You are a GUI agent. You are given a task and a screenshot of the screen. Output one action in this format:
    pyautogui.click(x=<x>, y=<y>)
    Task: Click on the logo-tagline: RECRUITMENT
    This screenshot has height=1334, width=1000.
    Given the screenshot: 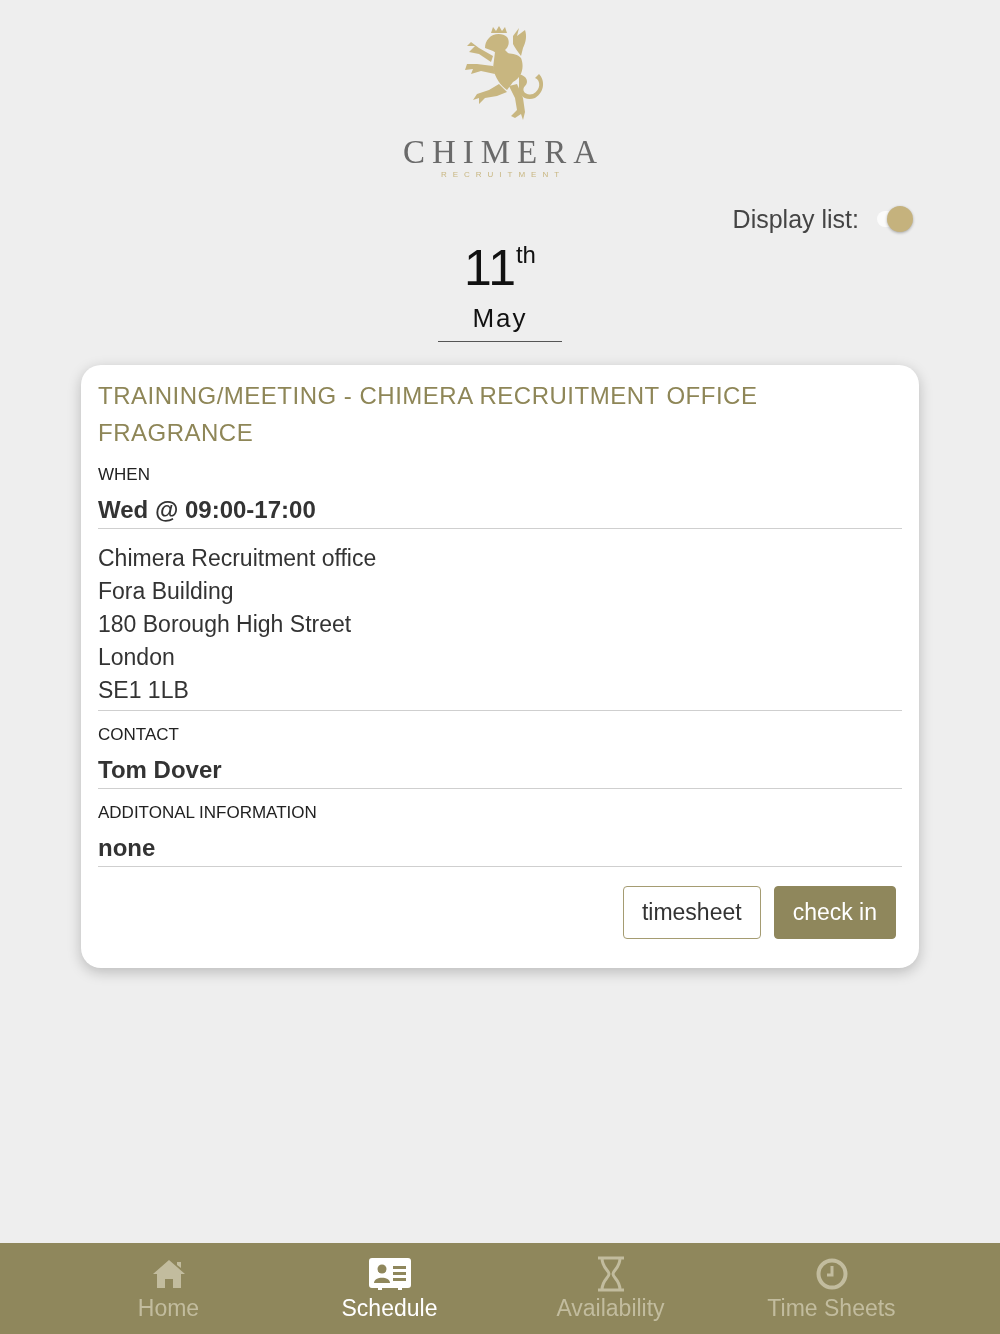 What is the action you would take?
    pyautogui.click(x=503, y=175)
    